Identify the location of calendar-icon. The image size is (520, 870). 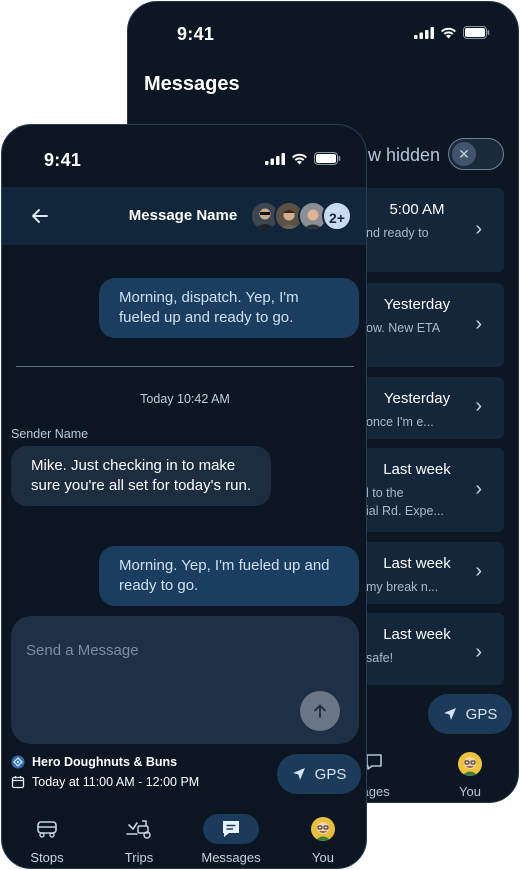
(18, 782).